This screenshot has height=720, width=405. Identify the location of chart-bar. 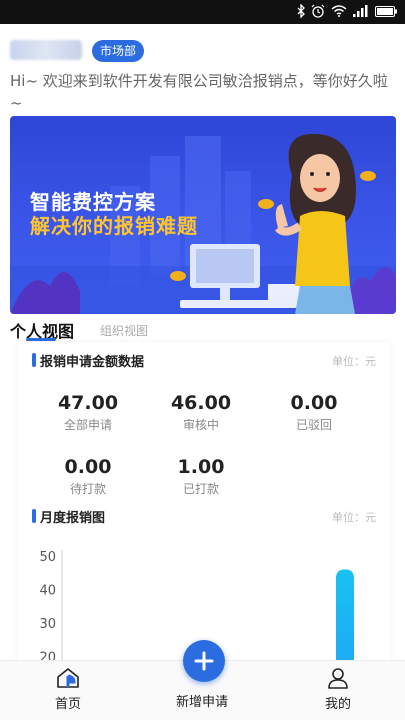
(345, 620).